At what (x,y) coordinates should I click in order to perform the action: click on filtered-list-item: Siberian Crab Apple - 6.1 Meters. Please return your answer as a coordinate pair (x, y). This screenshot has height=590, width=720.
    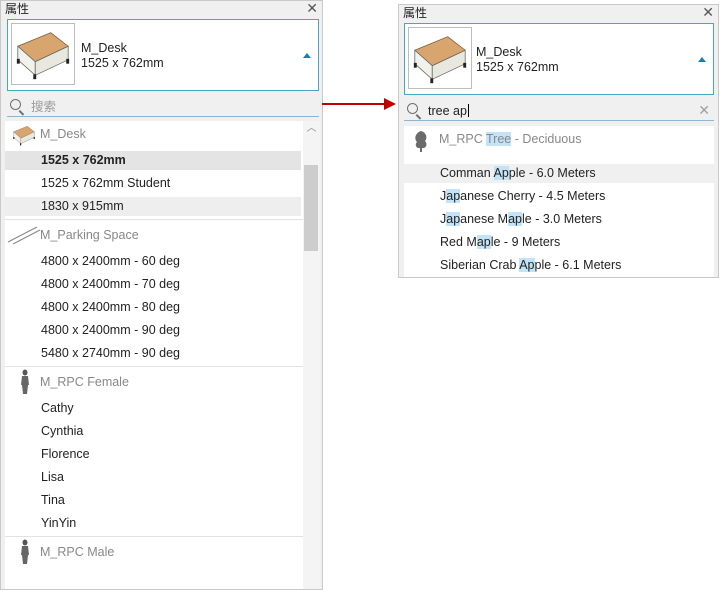
    Looking at the image, I should click on (559, 265).